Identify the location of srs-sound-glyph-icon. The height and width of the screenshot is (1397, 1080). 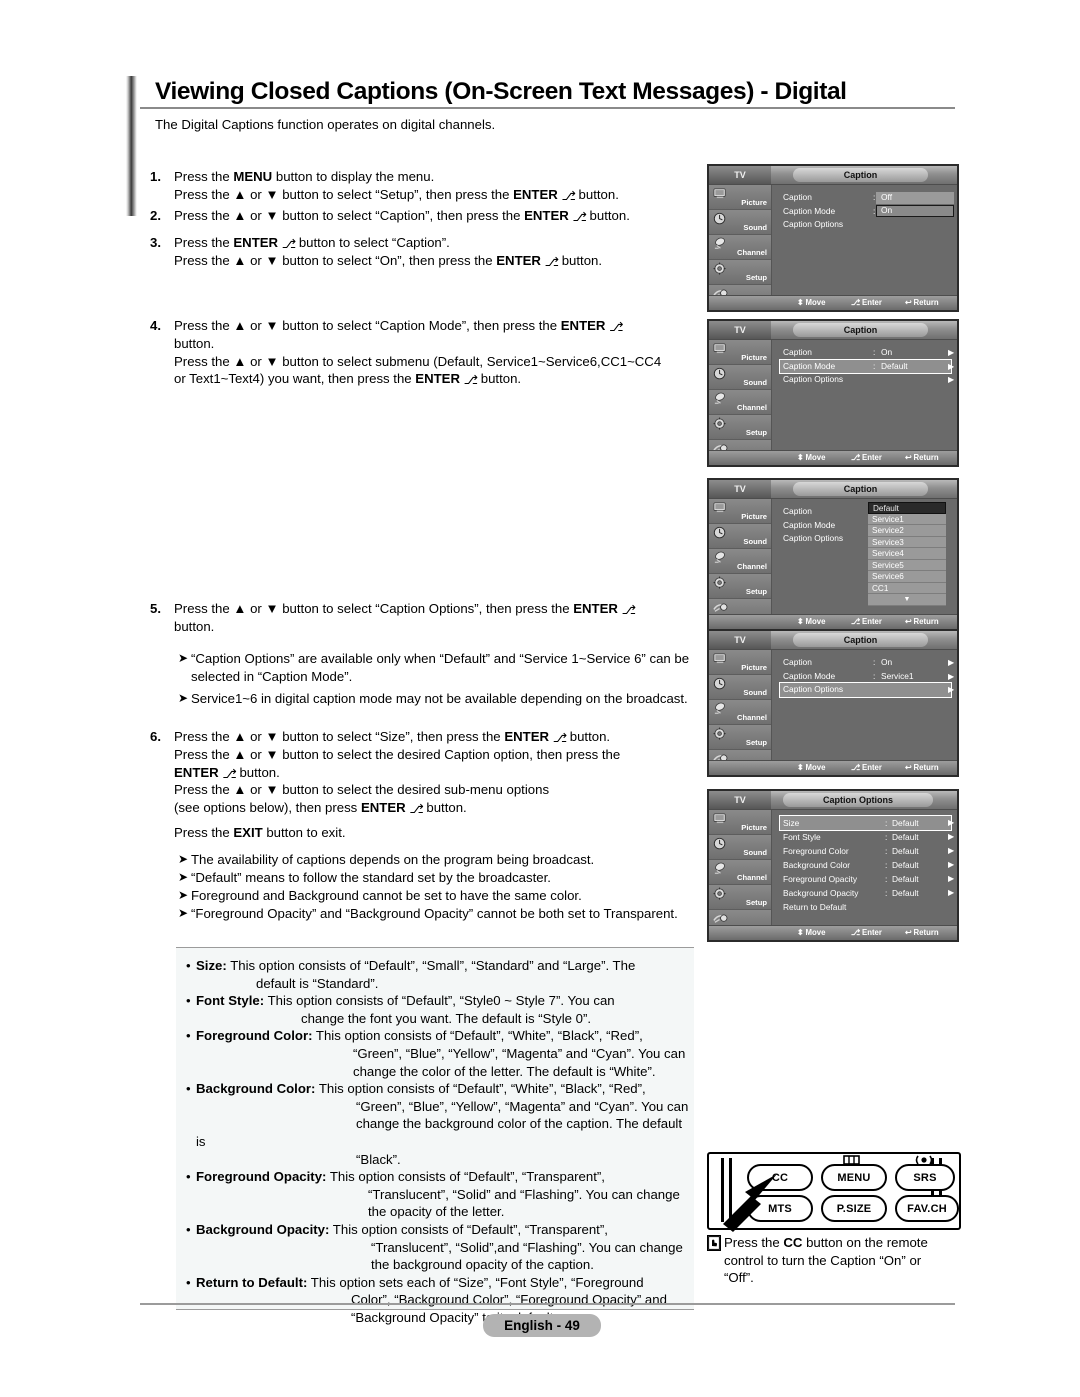
(924, 1159).